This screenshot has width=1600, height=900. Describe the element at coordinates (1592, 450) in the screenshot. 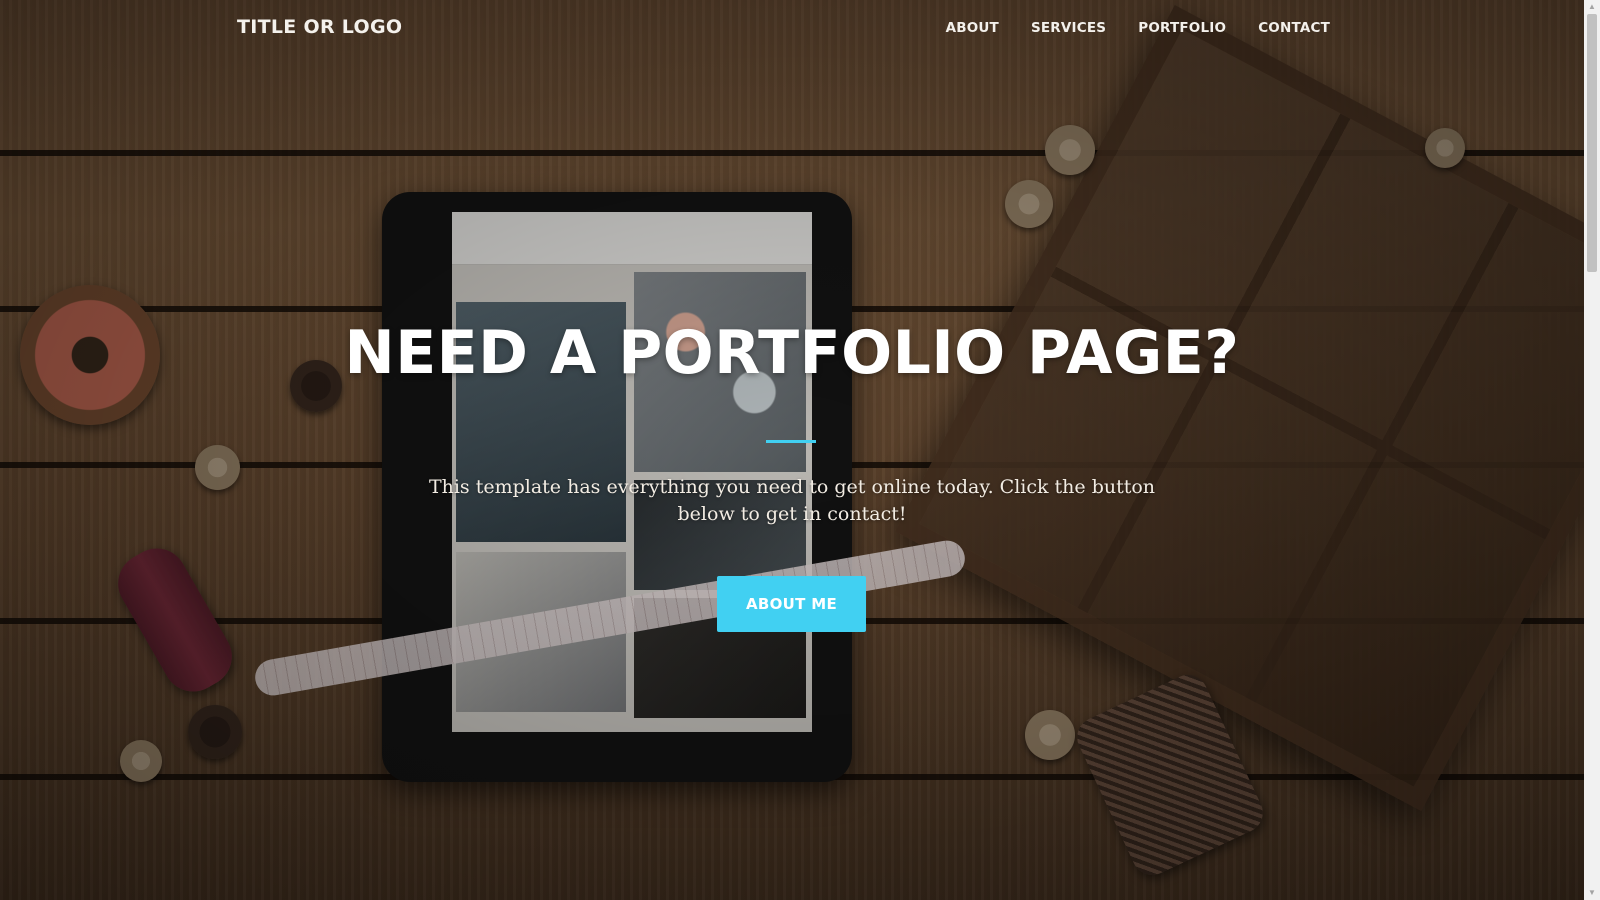

I see `page-scrollbar: ▲ ▼` at that location.